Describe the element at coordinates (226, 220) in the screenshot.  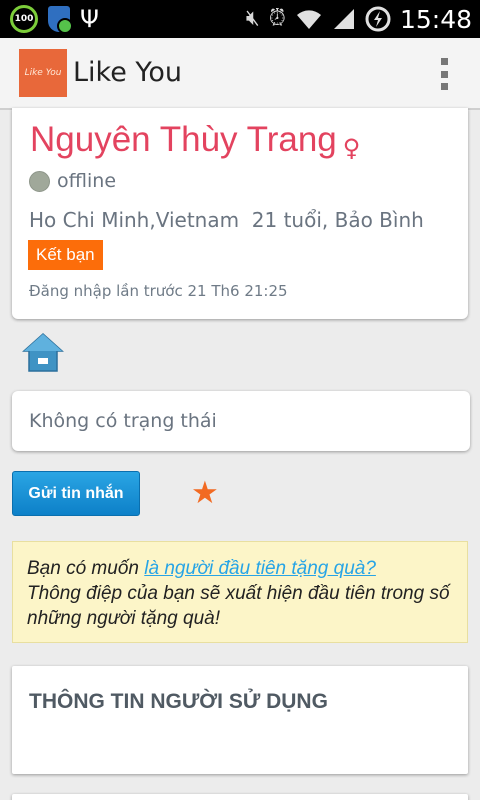
I see `location-age-zodiac: Ho Chi Minh,Vietnam 21 tuổi, Bảo Bình` at that location.